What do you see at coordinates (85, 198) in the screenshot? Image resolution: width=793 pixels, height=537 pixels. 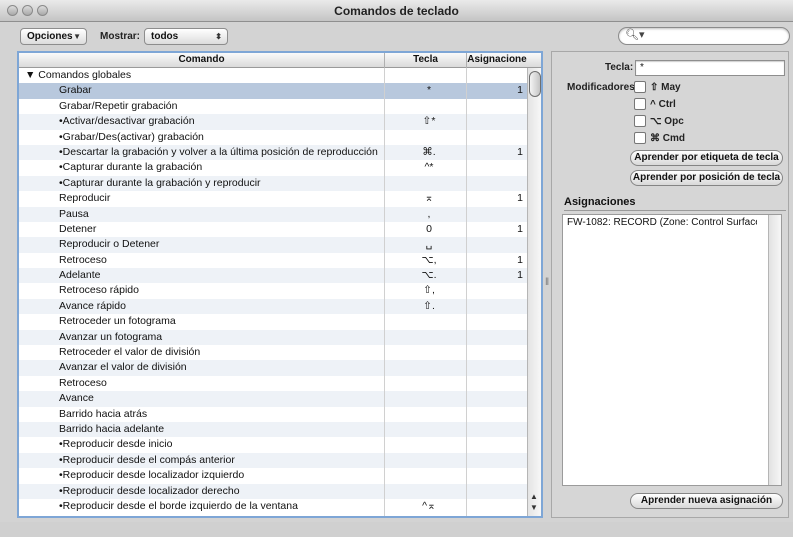 I see `command-cell: Reproducir` at bounding box center [85, 198].